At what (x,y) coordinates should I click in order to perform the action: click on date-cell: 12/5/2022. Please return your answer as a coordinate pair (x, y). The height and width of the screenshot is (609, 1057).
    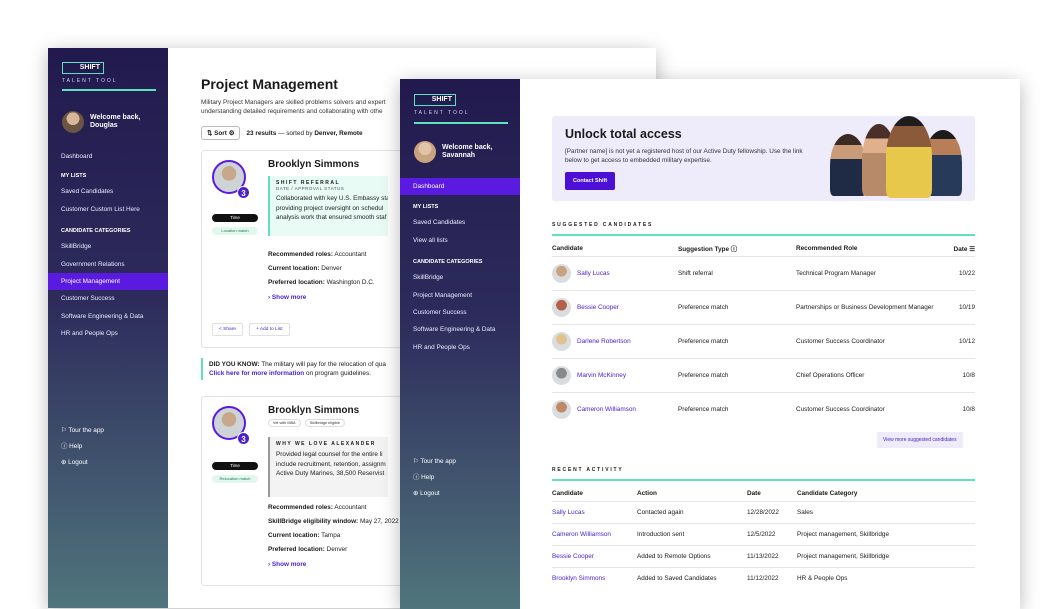
    Looking at the image, I should click on (772, 533).